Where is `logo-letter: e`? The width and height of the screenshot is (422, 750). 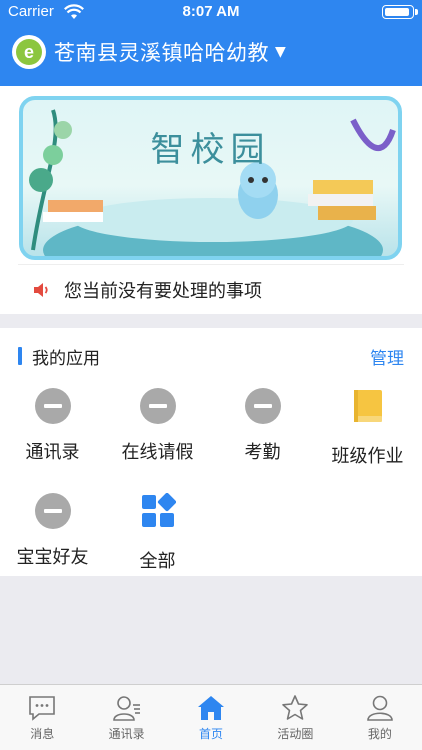 logo-letter: e is located at coordinates (29, 52).